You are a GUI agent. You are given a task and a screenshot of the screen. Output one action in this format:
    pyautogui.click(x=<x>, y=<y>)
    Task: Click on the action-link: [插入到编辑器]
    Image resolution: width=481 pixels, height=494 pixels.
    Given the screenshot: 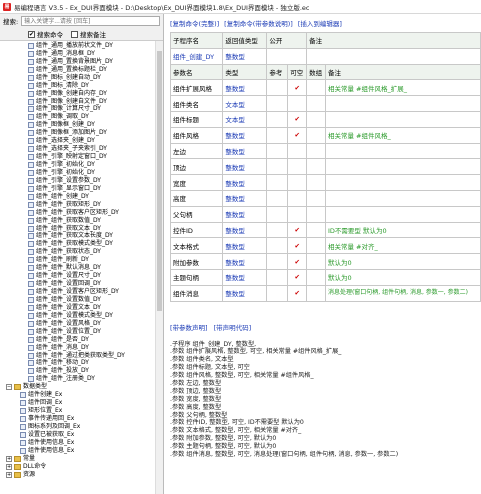 What is the action you would take?
    pyautogui.click(x=320, y=23)
    